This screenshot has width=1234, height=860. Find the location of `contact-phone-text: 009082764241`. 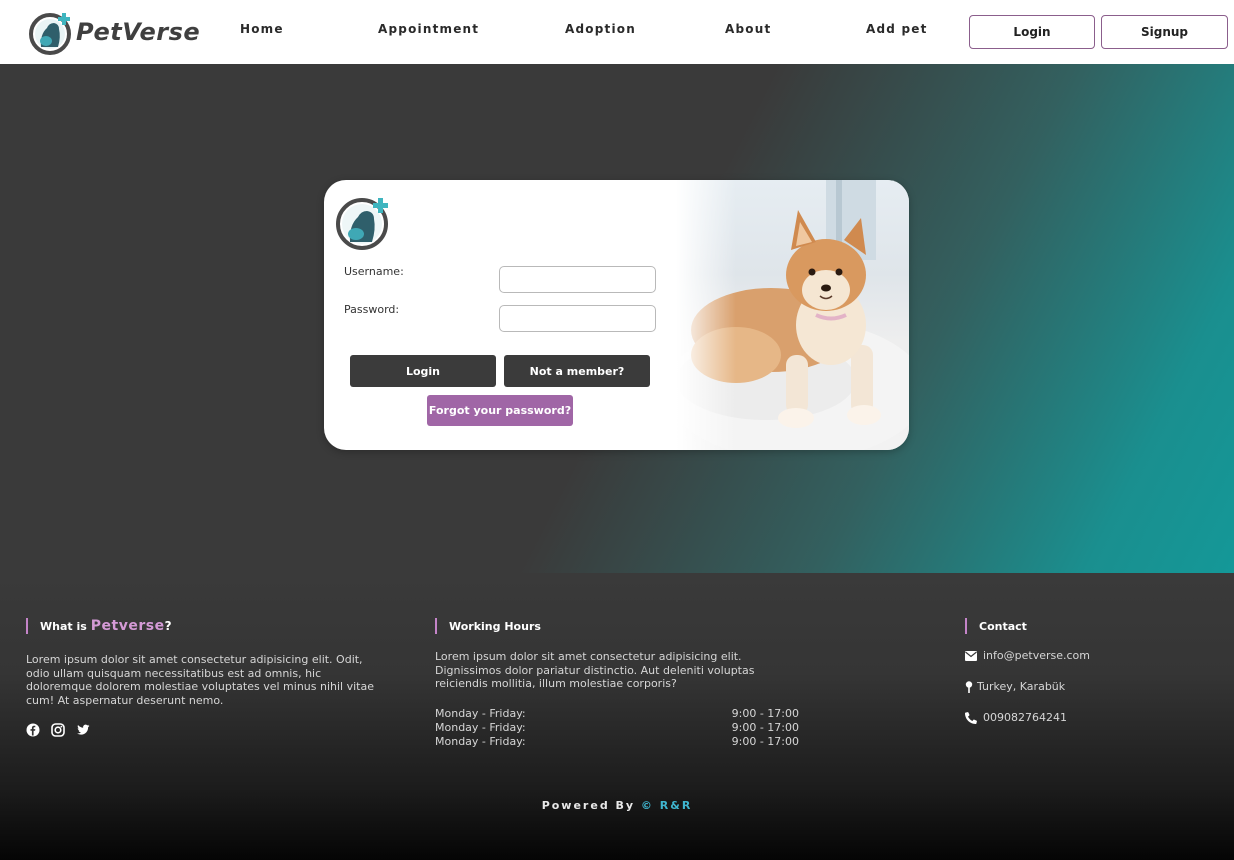

contact-phone-text: 009082764241 is located at coordinates (1025, 717).